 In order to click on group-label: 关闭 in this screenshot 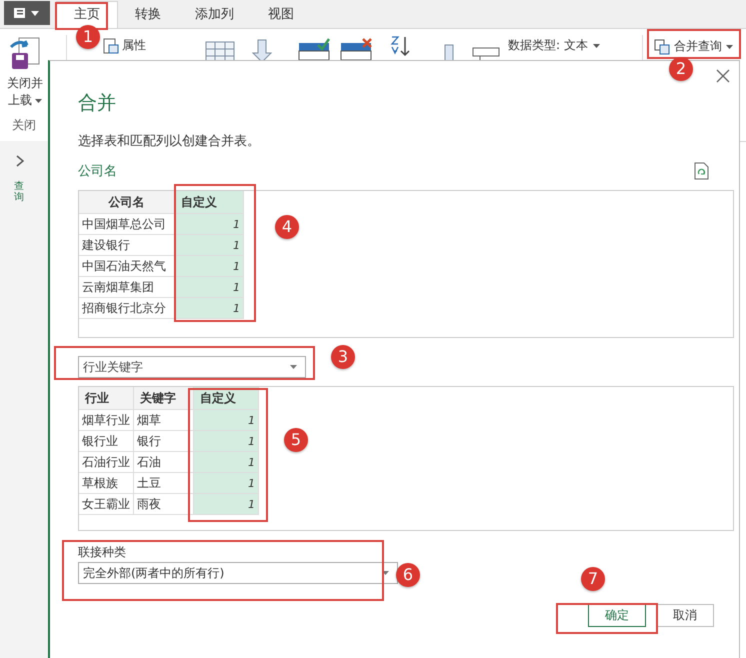, I will do `click(24, 125)`.